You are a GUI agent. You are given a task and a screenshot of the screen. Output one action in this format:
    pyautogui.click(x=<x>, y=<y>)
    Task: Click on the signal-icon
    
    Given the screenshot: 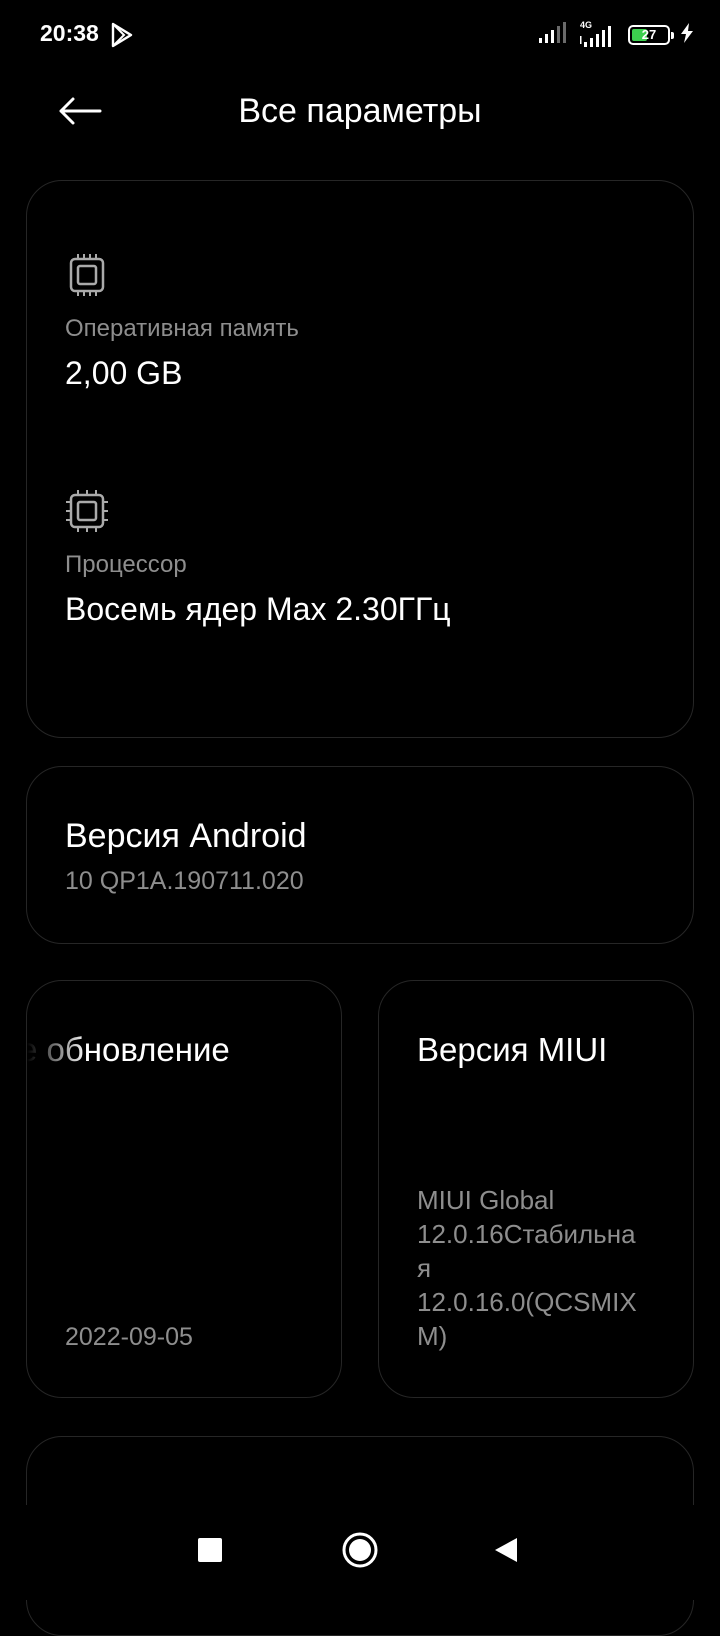 What is the action you would take?
    pyautogui.click(x=553, y=35)
    